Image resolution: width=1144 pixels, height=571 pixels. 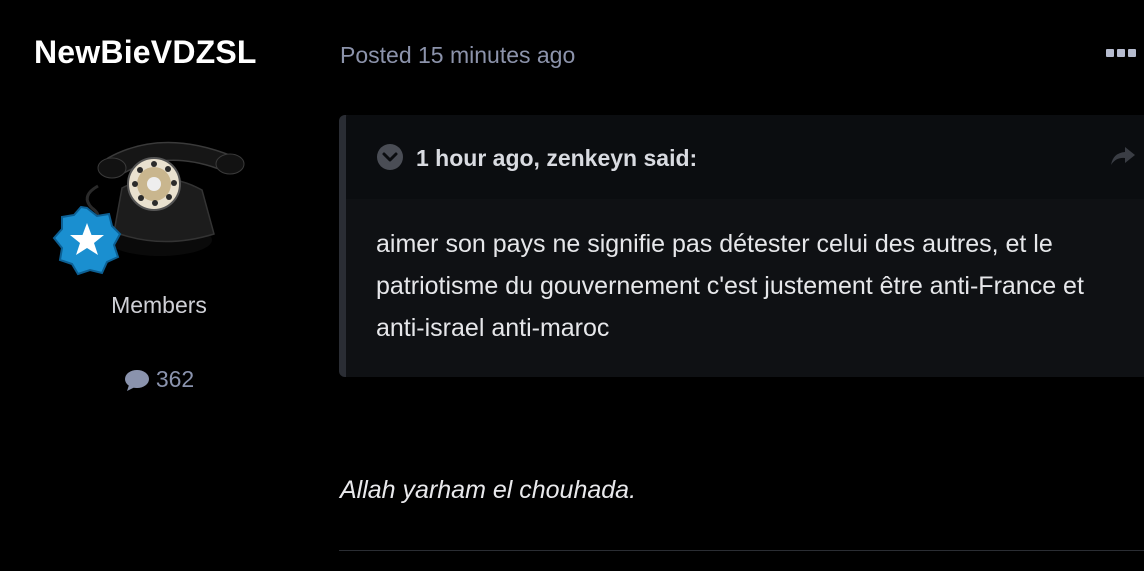 I want to click on author-name-link: NewBieVDZSL, so click(x=145, y=52).